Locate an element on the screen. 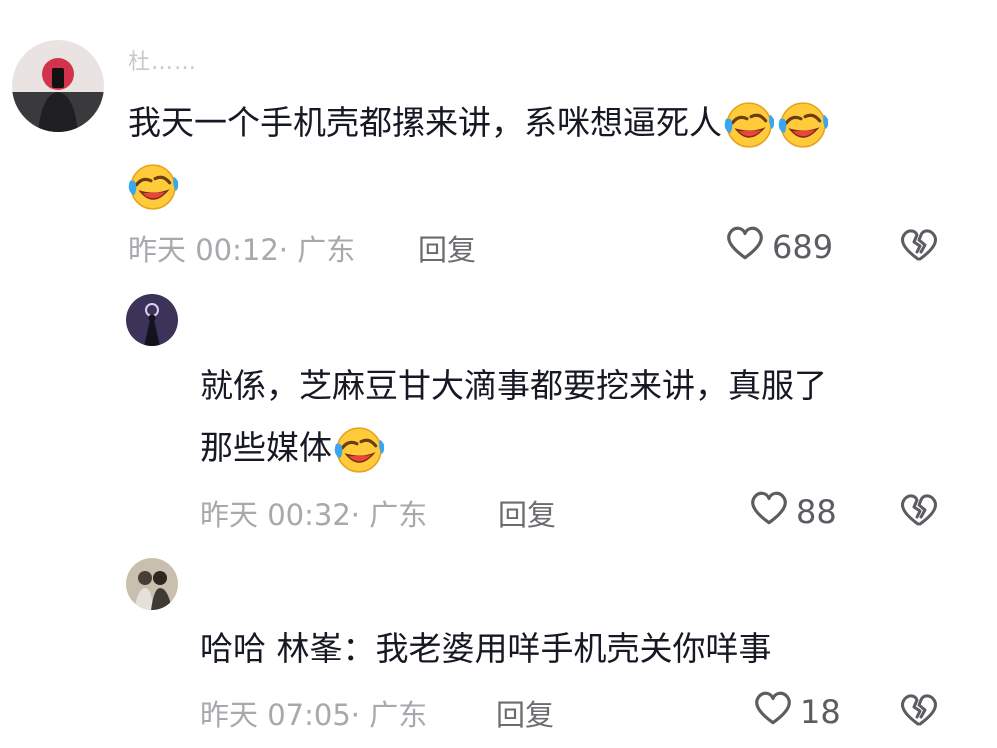  like-button: 88 is located at coordinates (792, 512).